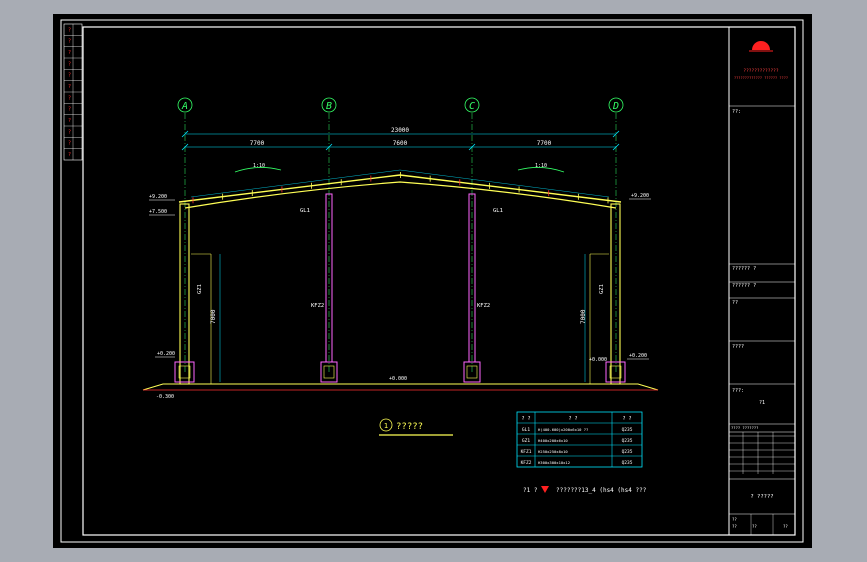 This screenshot has width=867, height=562. I want to click on company-line-1: ?????????????, so click(761, 71).